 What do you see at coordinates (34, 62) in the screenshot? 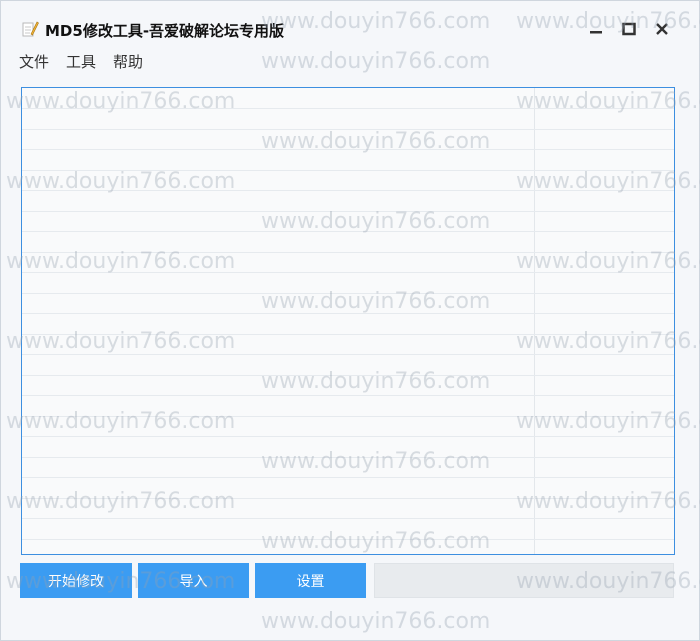
I see `menu-file: 文件` at bounding box center [34, 62].